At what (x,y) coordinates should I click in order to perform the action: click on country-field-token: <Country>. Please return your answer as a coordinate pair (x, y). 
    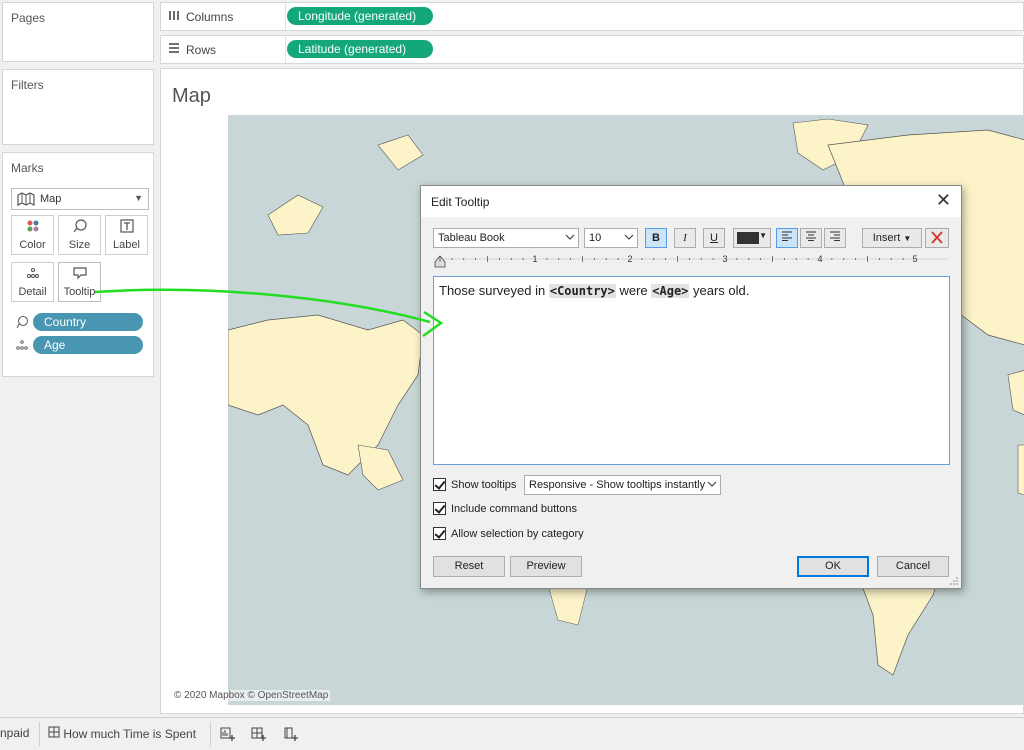
    Looking at the image, I should click on (582, 291).